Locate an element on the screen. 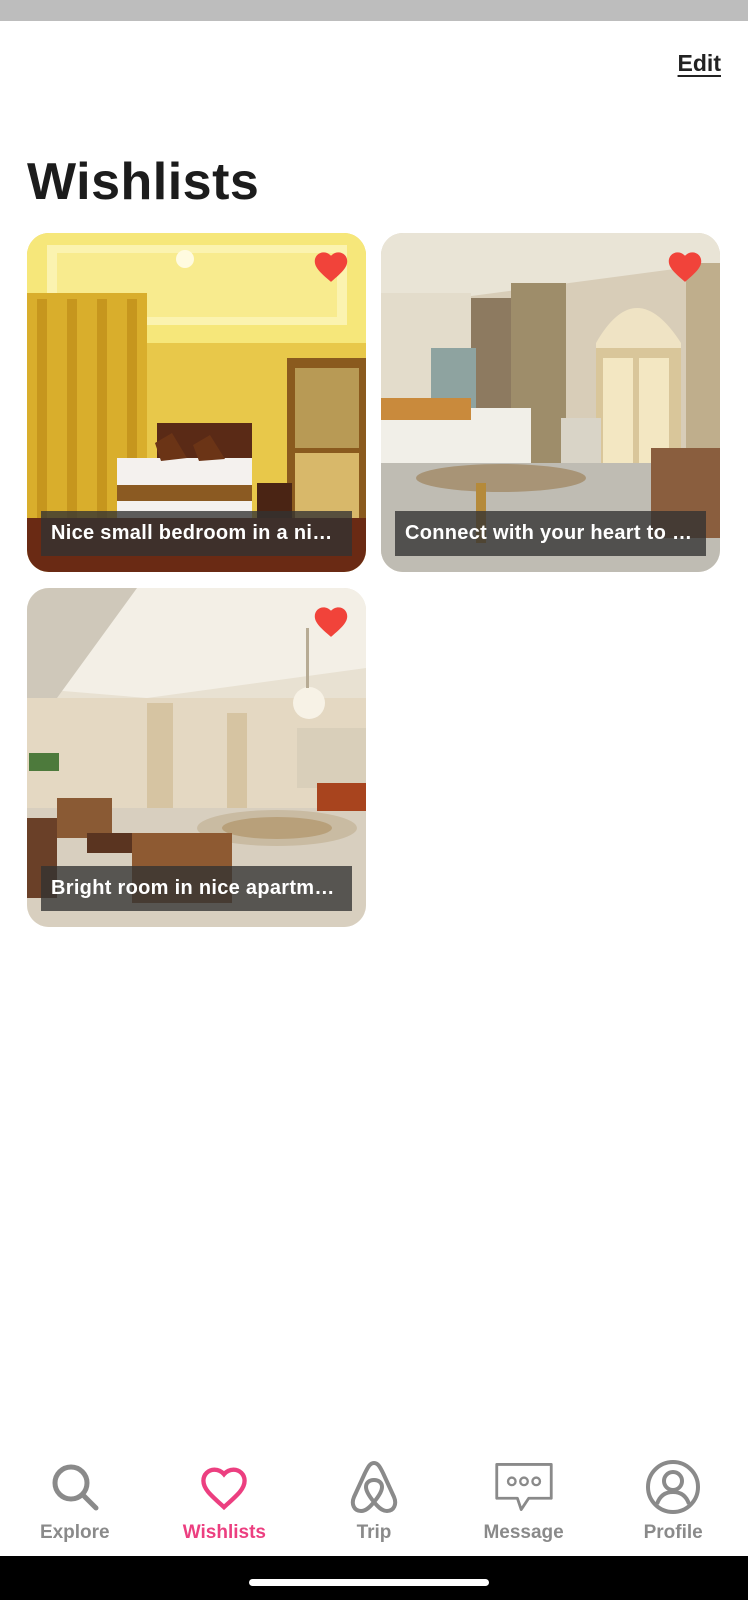 The image size is (748, 1600). system-navigation-bar is located at coordinates (374, 1578).